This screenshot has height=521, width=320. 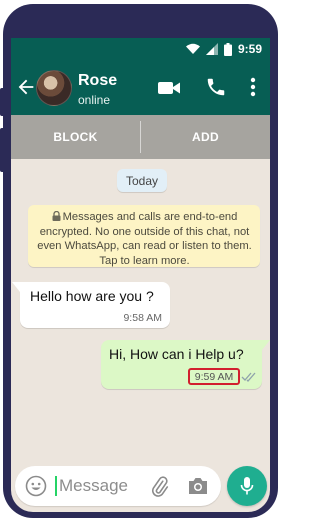 I want to click on phone-icon, so click(x=216, y=87).